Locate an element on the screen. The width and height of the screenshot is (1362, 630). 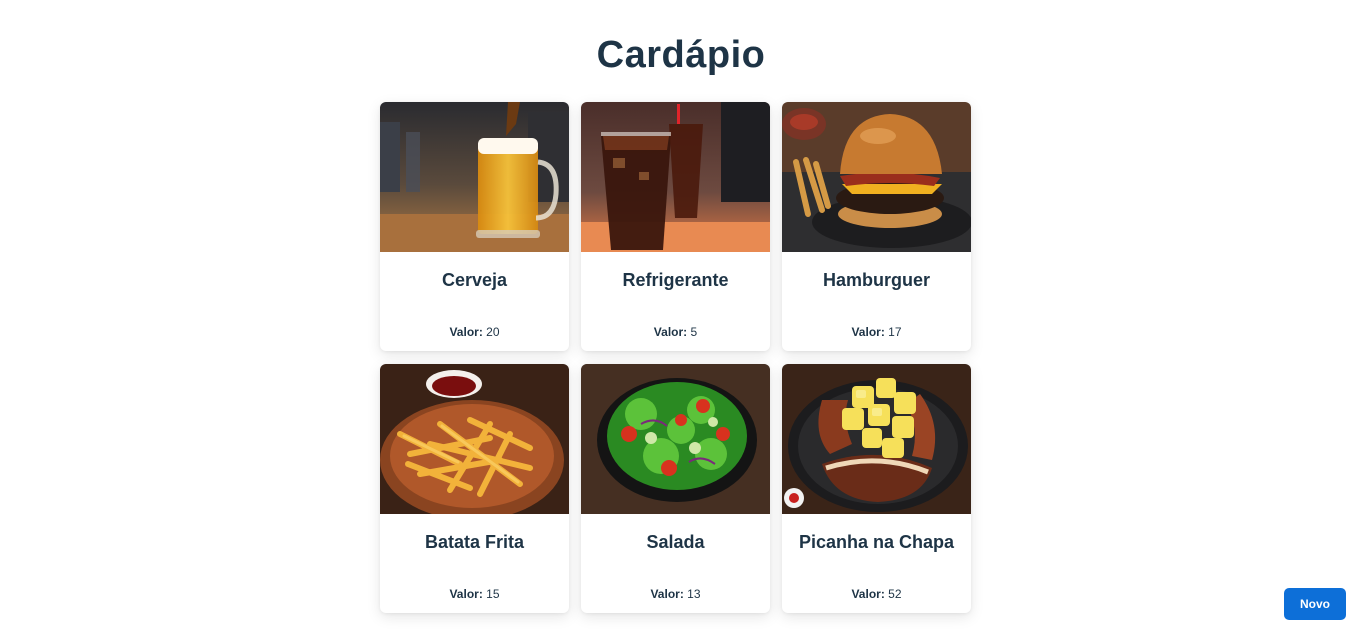
beer-image is located at coordinates (474, 177).